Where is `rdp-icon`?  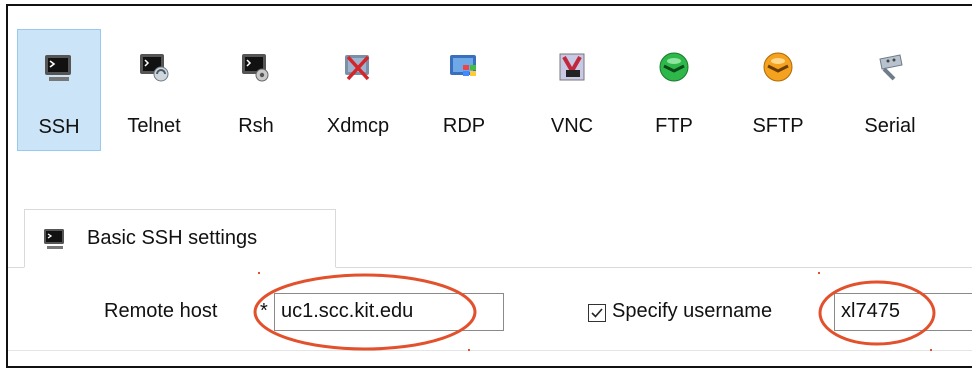
rdp-icon is located at coordinates (463, 65).